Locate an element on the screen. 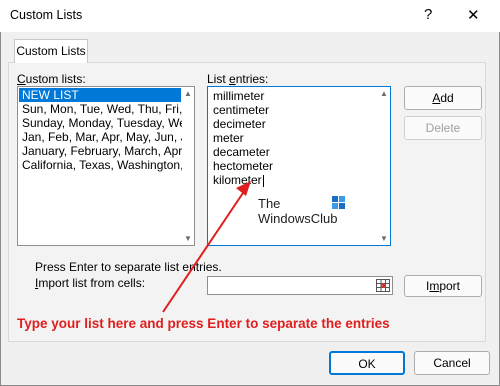 The image size is (500, 386). annotation-arrowhead is located at coordinates (243, 188).